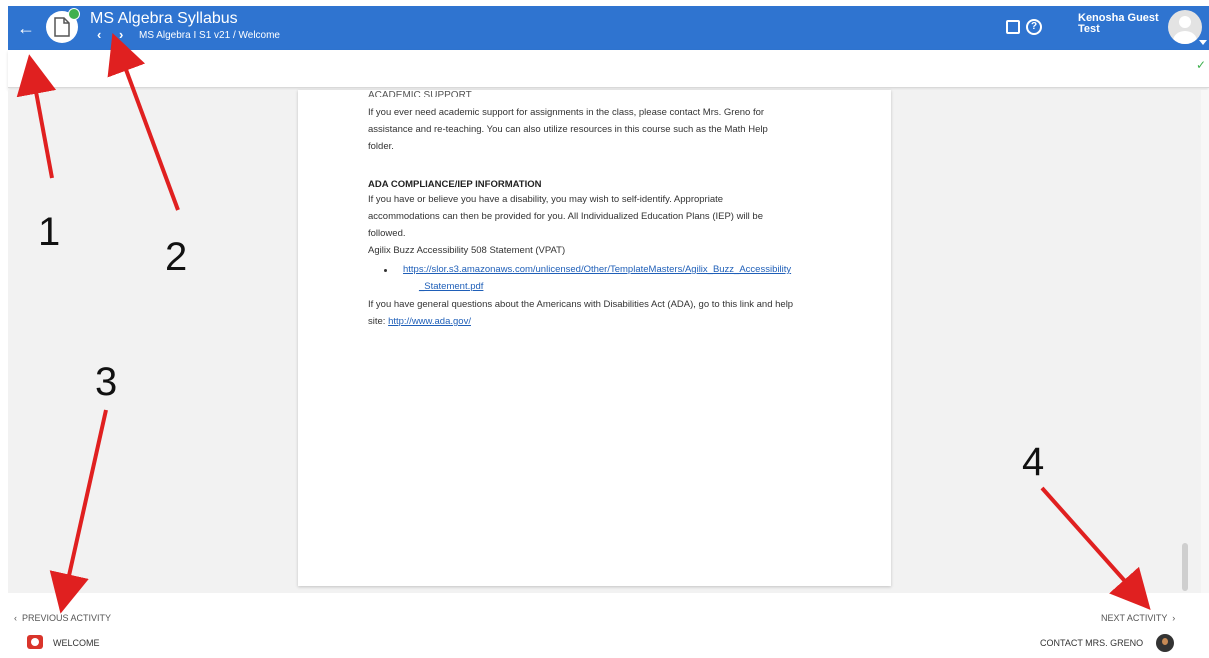 The height and width of the screenshot is (658, 1209). What do you see at coordinates (1203, 42) in the screenshot?
I see `chevron-down-icon` at bounding box center [1203, 42].